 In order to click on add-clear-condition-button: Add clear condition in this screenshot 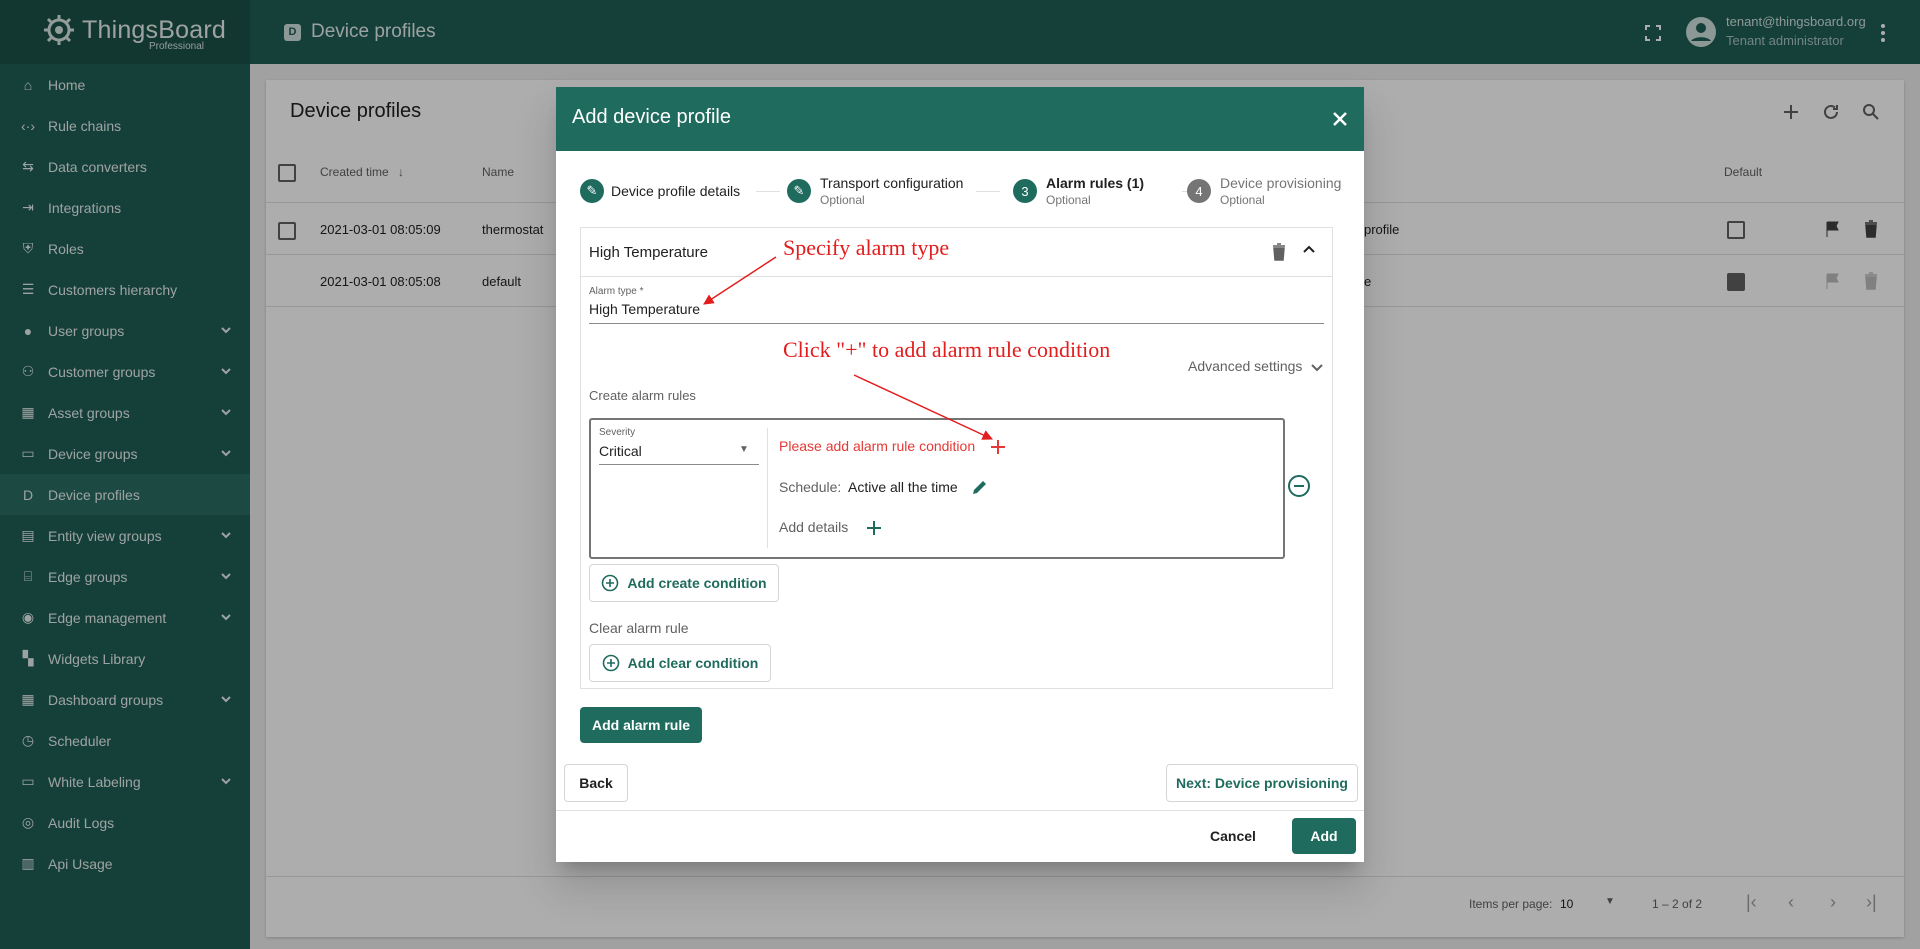, I will do `click(680, 663)`.